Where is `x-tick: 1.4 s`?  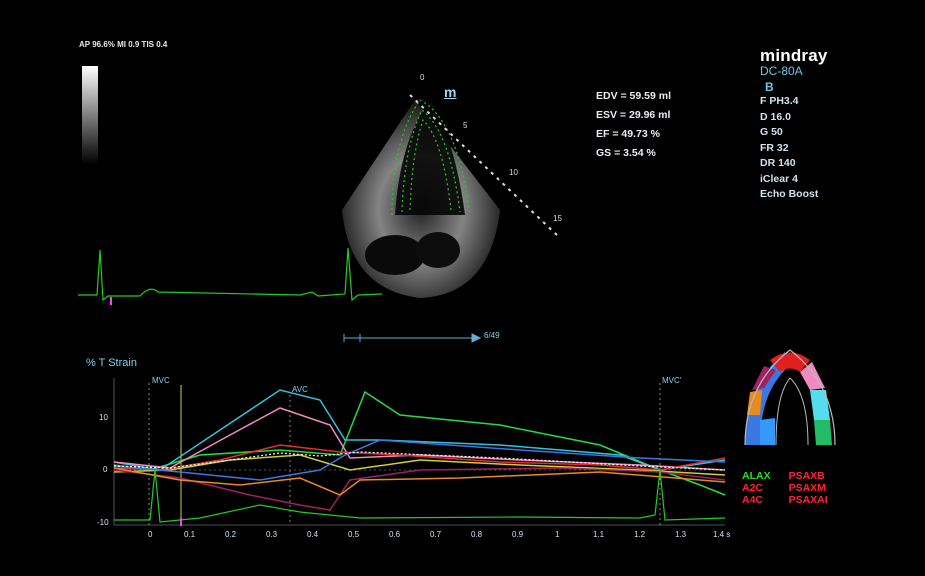 x-tick: 1.4 s is located at coordinates (722, 534).